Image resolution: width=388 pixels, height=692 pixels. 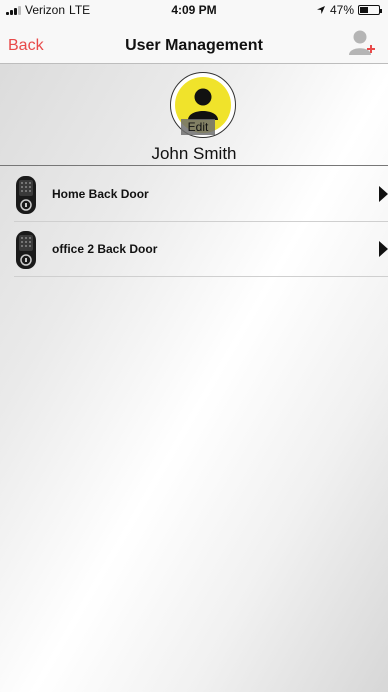 What do you see at coordinates (105, 249) in the screenshot?
I see `door-label: office 2 Back Door` at bounding box center [105, 249].